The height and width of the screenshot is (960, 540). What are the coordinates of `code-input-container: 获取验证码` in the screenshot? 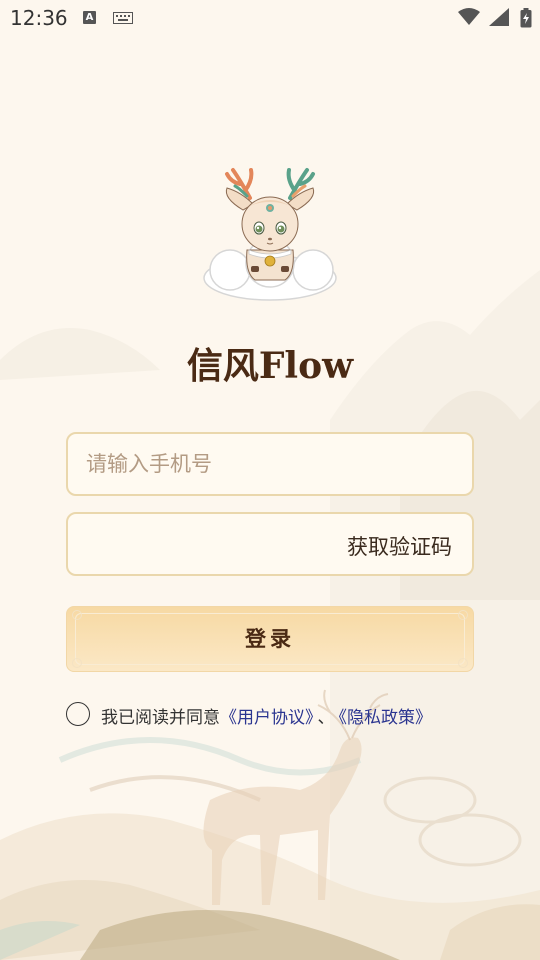 It's located at (270, 544).